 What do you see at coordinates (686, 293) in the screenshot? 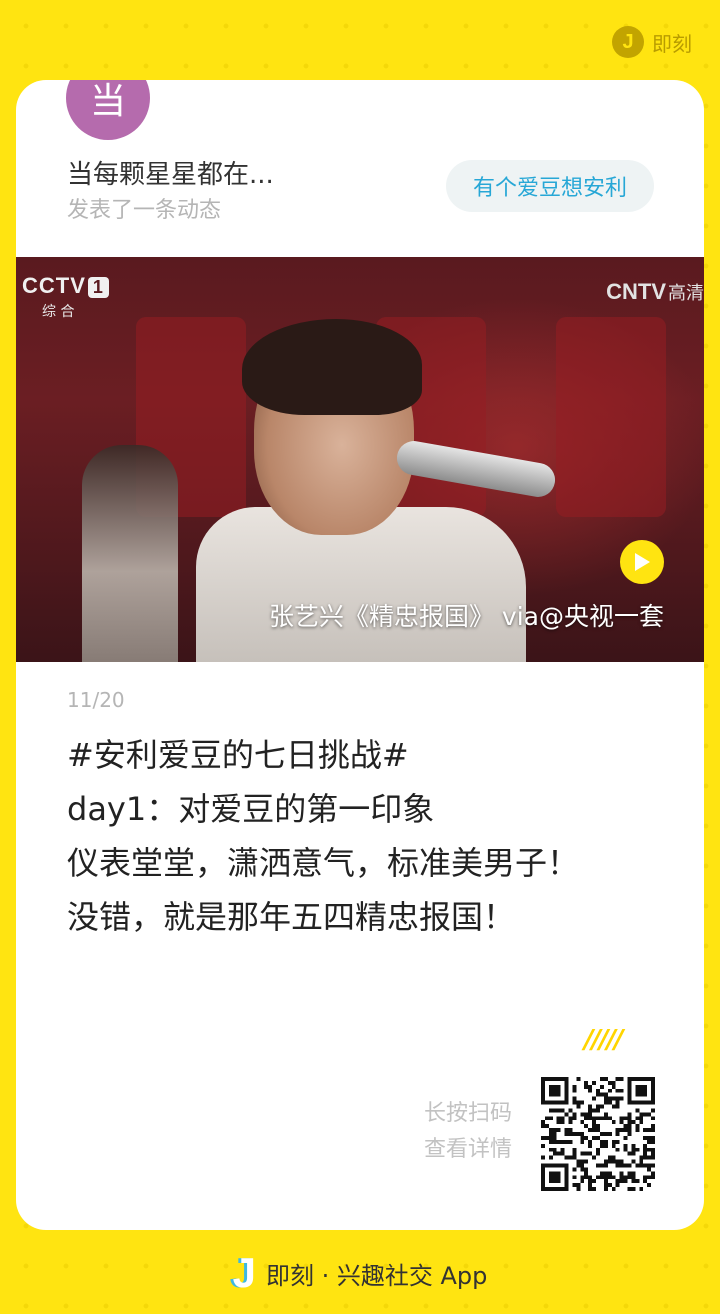
I see `hd-logo-sub: 高清` at bounding box center [686, 293].